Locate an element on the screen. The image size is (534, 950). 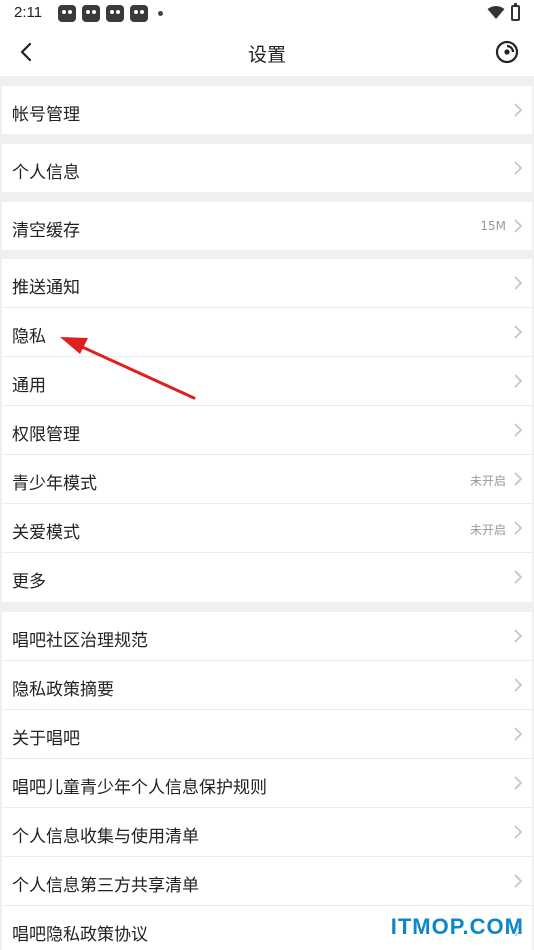
settings-row-about: 关于唱吧 is located at coordinates (267, 734).